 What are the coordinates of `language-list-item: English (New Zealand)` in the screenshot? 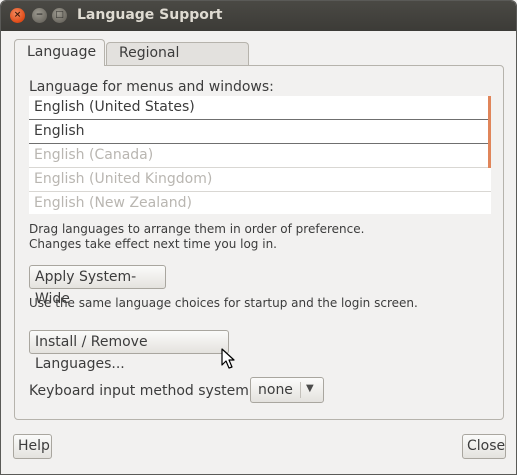 It's located at (260, 203).